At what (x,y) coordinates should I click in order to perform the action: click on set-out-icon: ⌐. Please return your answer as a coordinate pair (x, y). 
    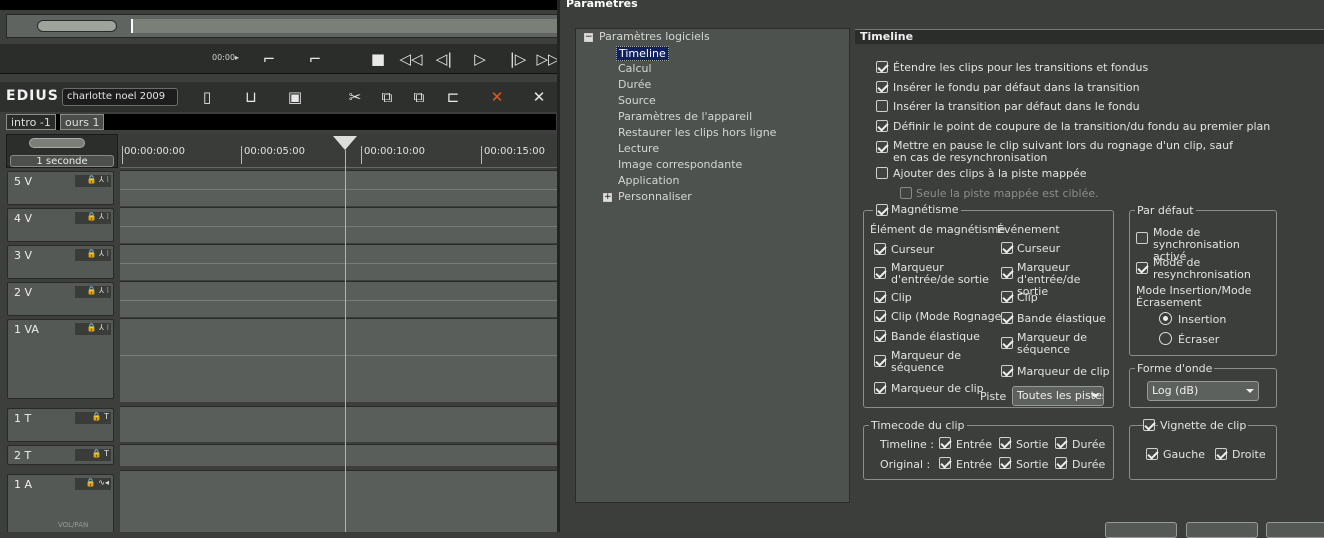
    Looking at the image, I should click on (315, 59).